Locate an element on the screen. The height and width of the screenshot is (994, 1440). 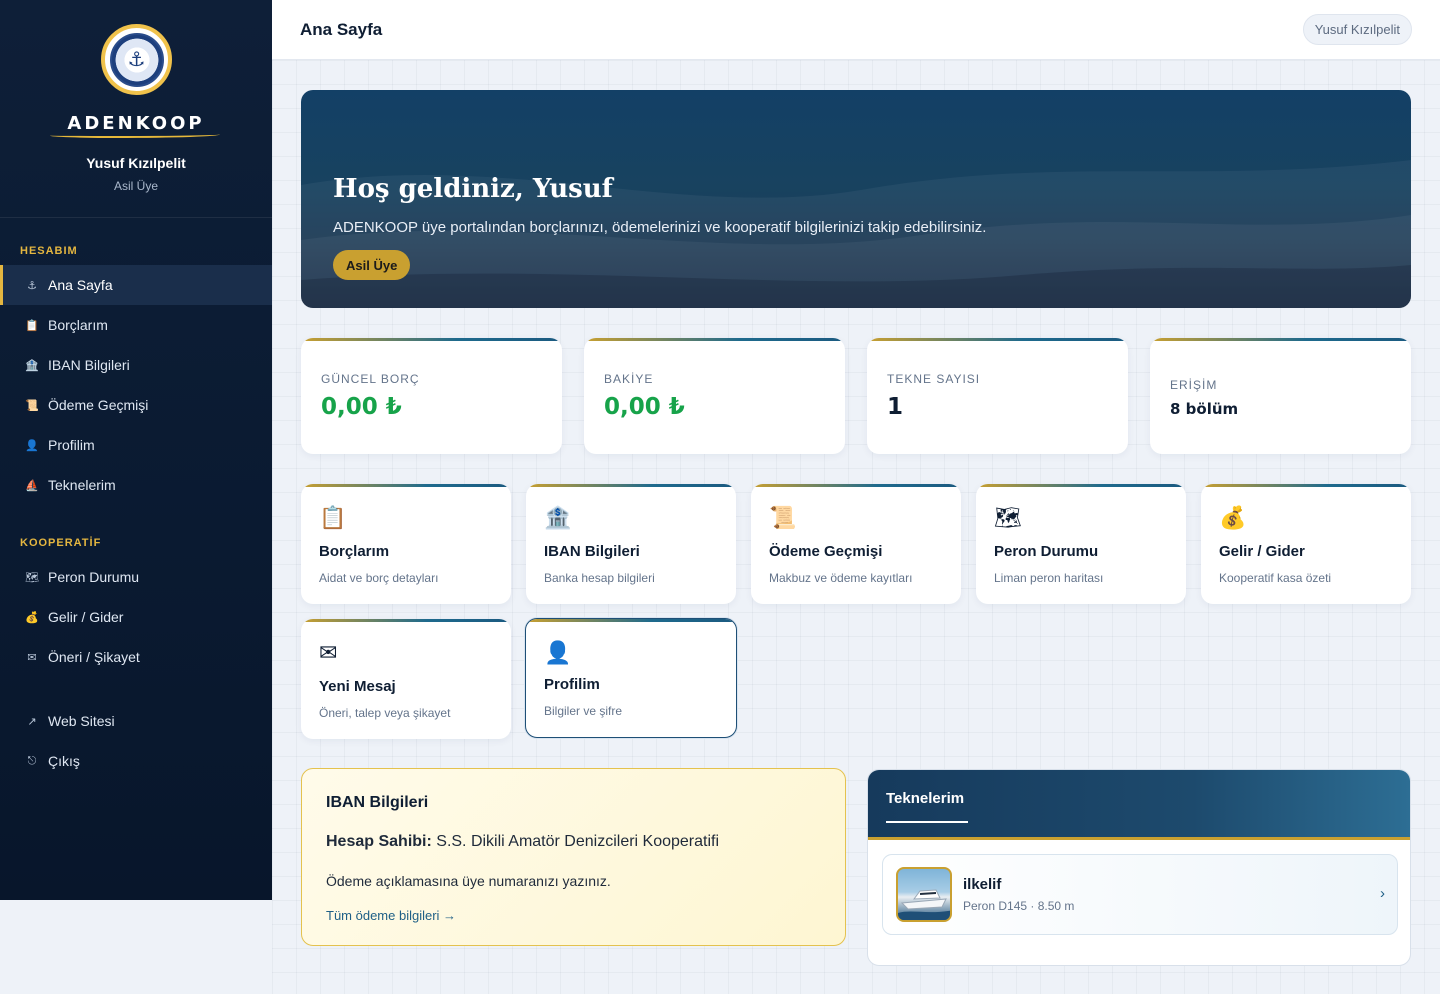
user-menu-chip: Yusuf Kızılpelit is located at coordinates (1357, 29).